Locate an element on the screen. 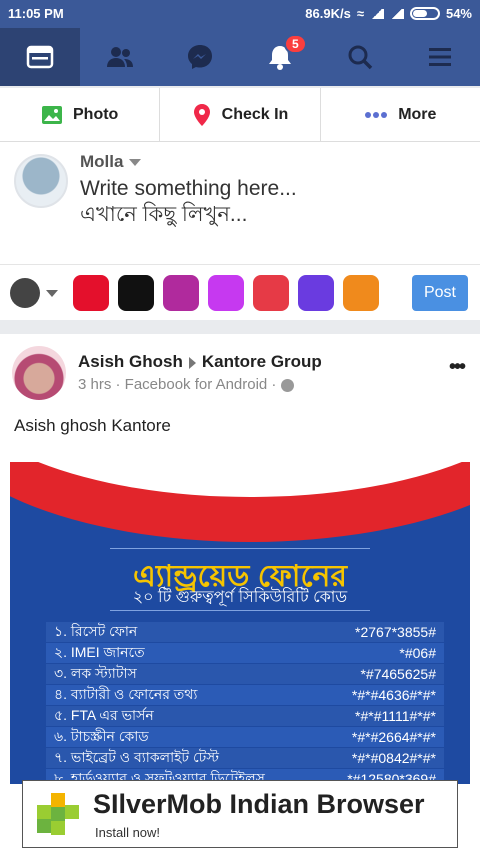 Image resolution: width=480 pixels, height=854 pixels. photo-label: Photo is located at coordinates (96, 114).